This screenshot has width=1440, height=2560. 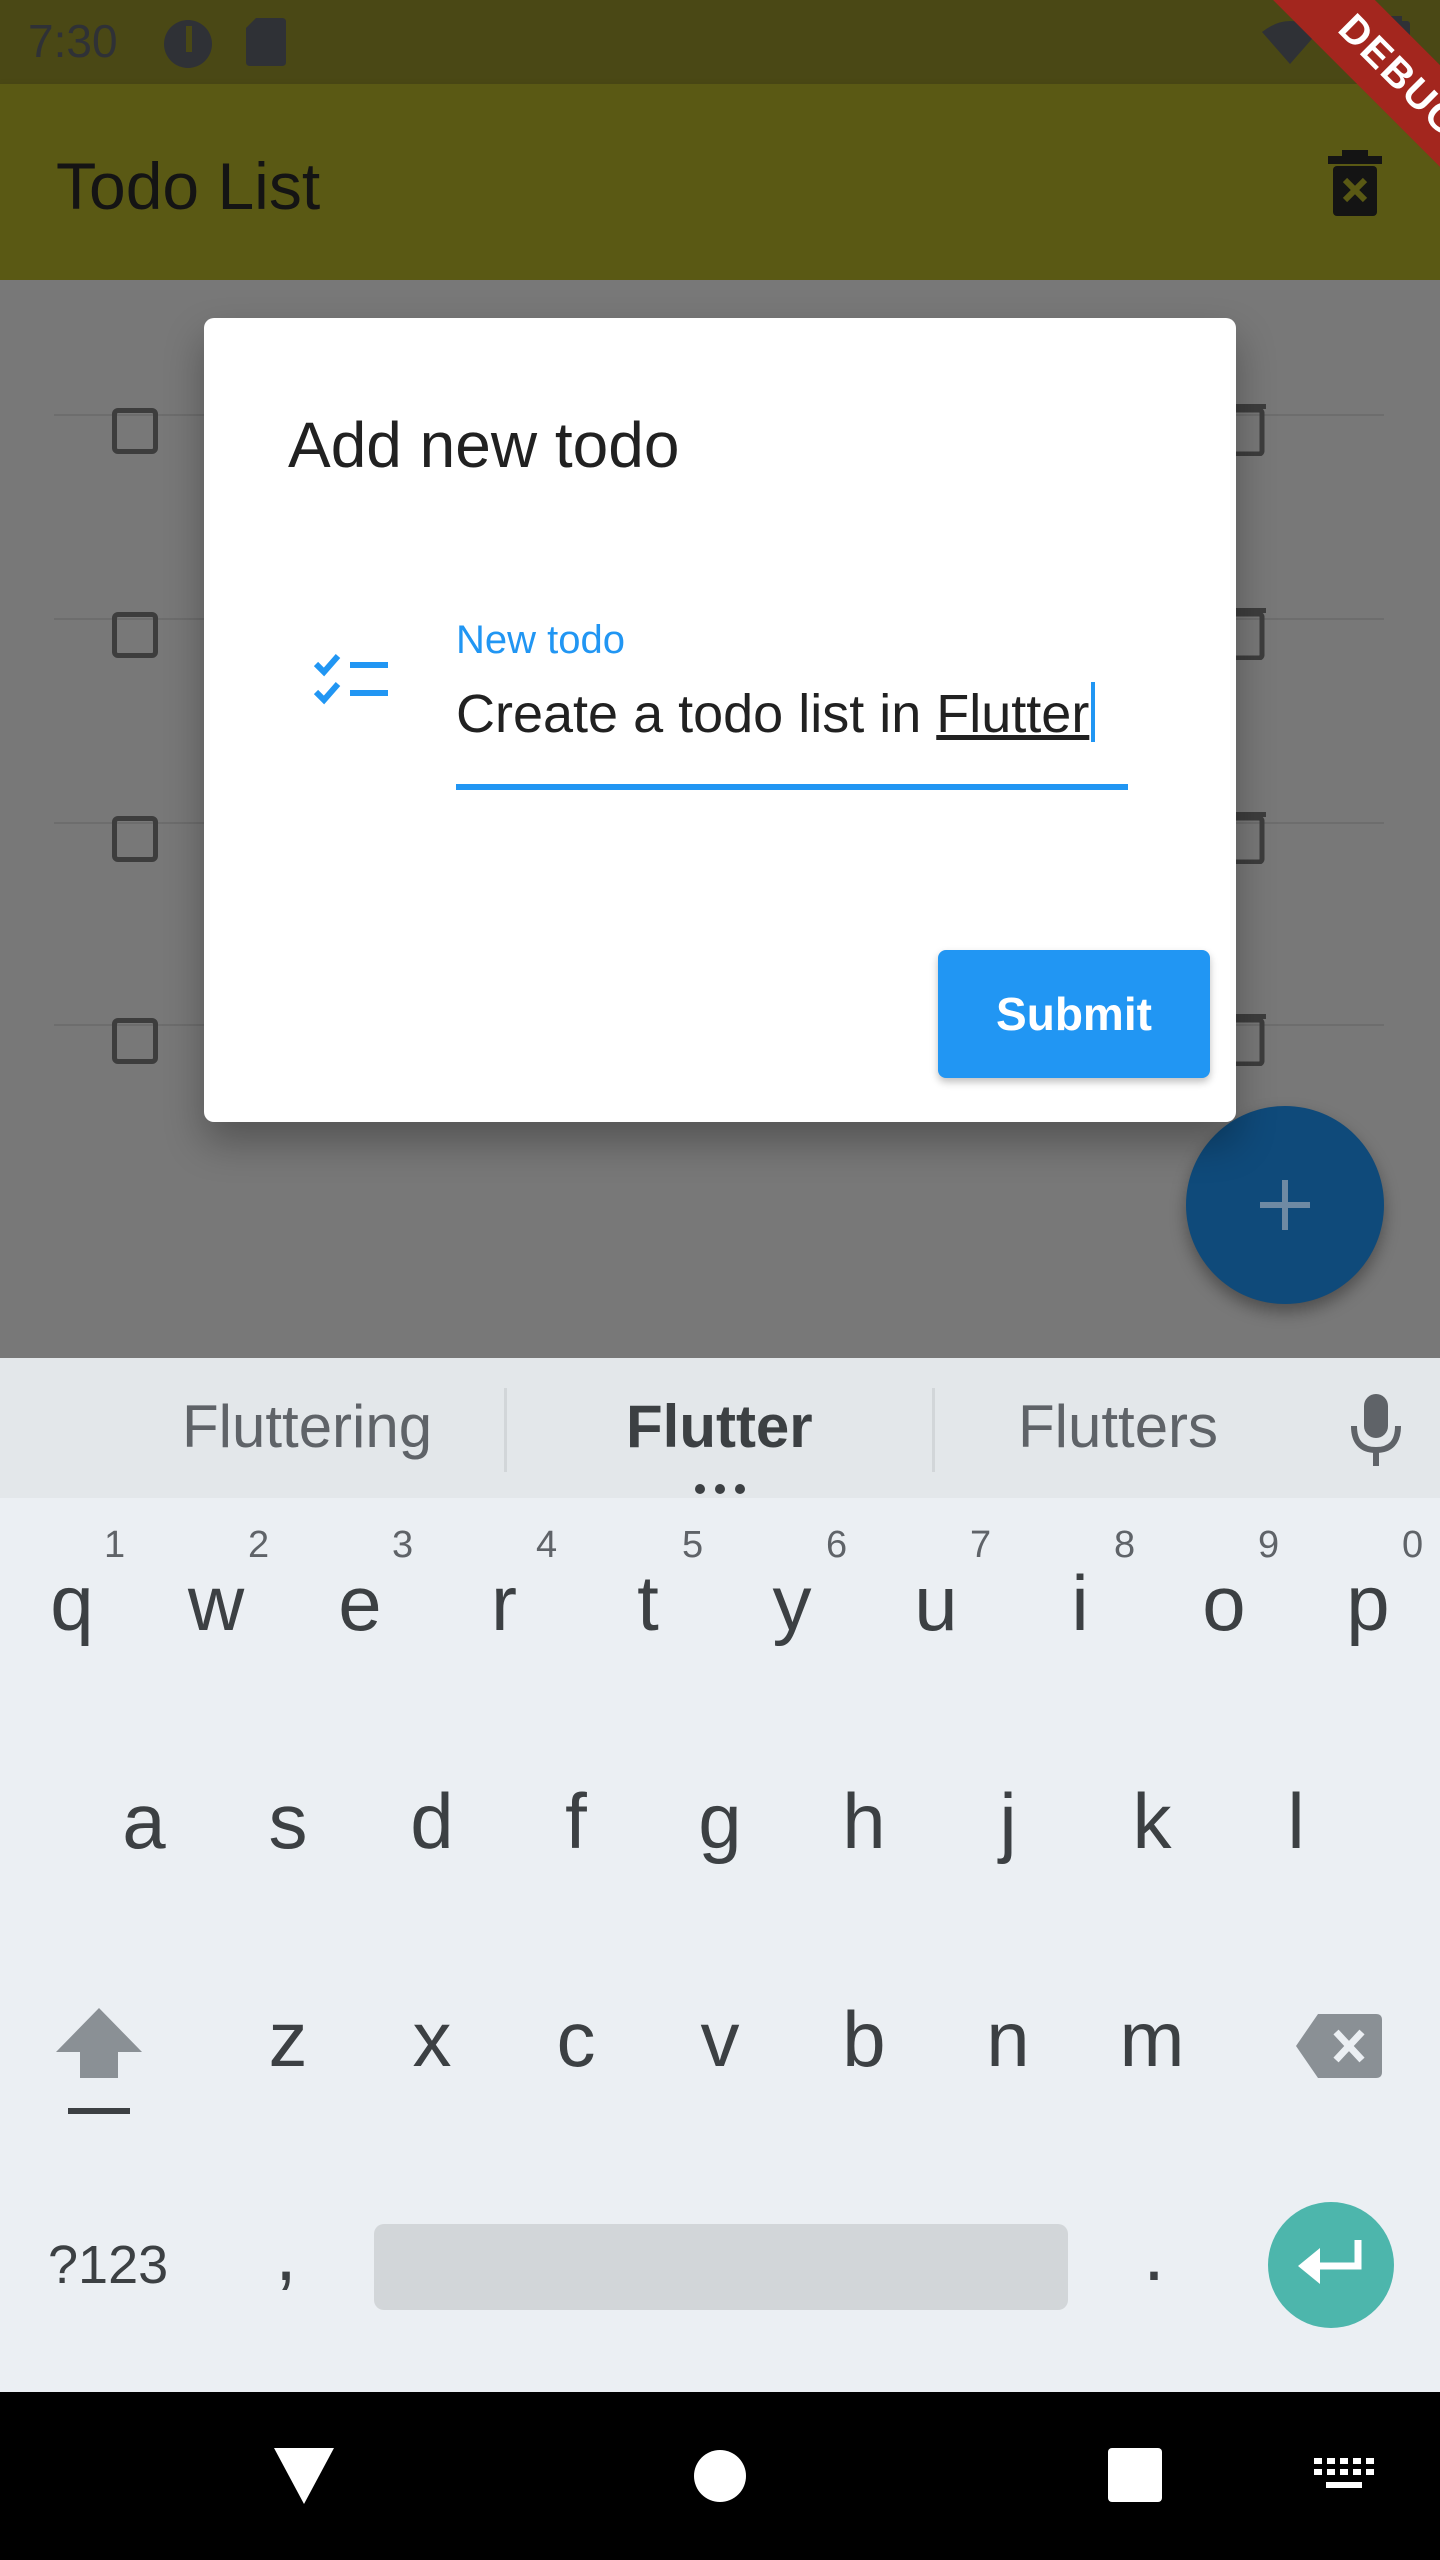 I want to click on key-s: s, so click(x=288, y=1821).